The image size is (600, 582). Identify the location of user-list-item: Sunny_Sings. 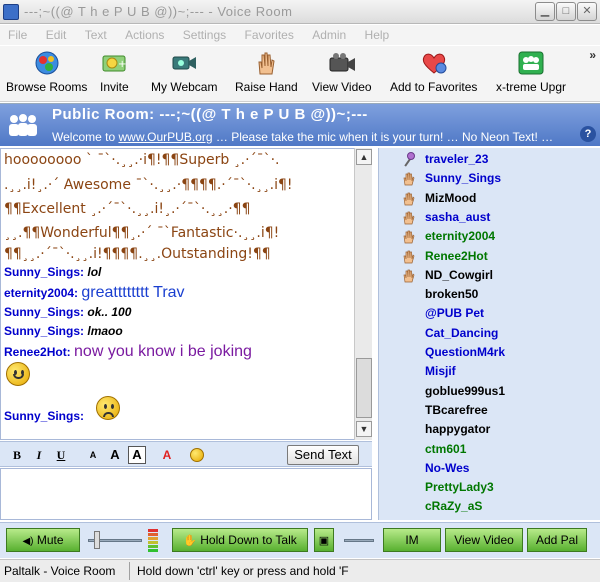
(489, 178).